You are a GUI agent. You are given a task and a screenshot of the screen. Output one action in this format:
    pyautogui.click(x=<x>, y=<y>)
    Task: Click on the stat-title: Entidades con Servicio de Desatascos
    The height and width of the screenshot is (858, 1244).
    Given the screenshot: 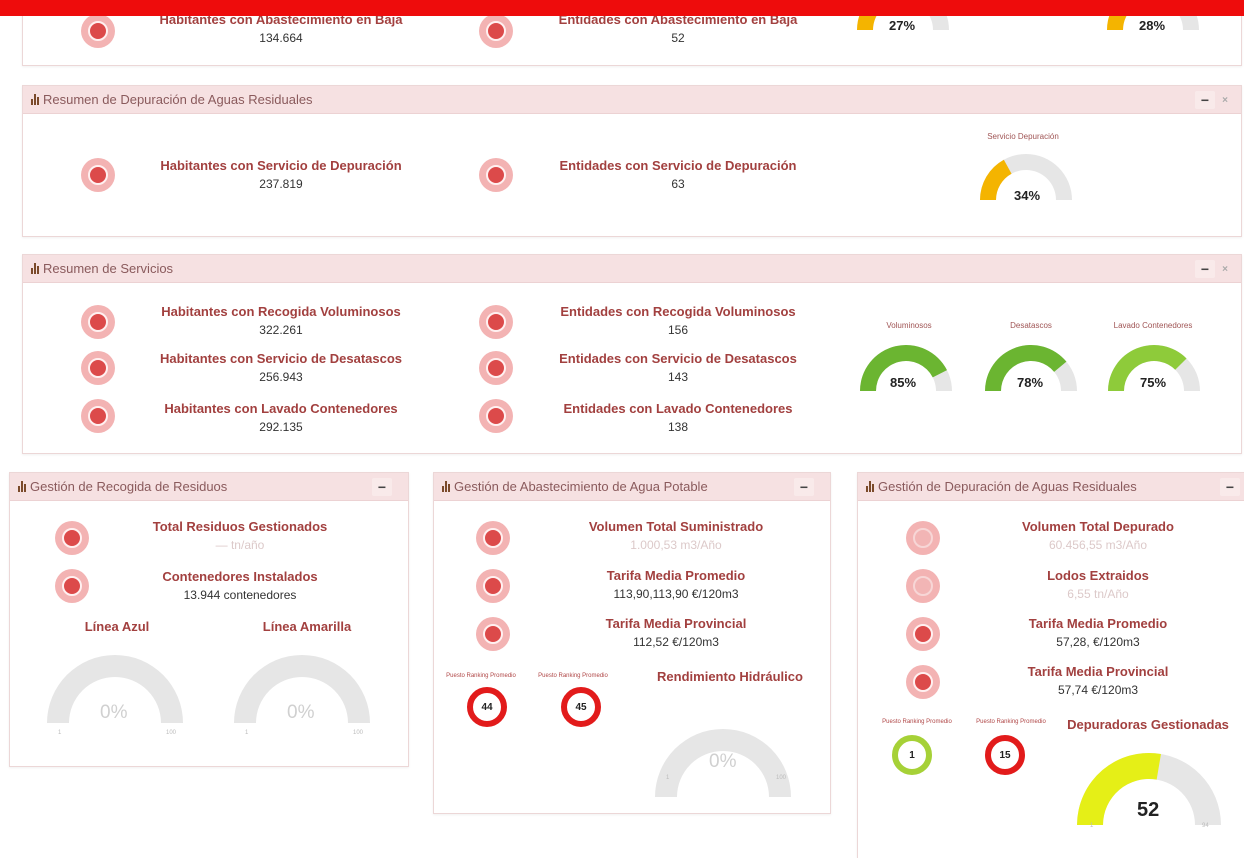 What is the action you would take?
    pyautogui.click(x=678, y=358)
    